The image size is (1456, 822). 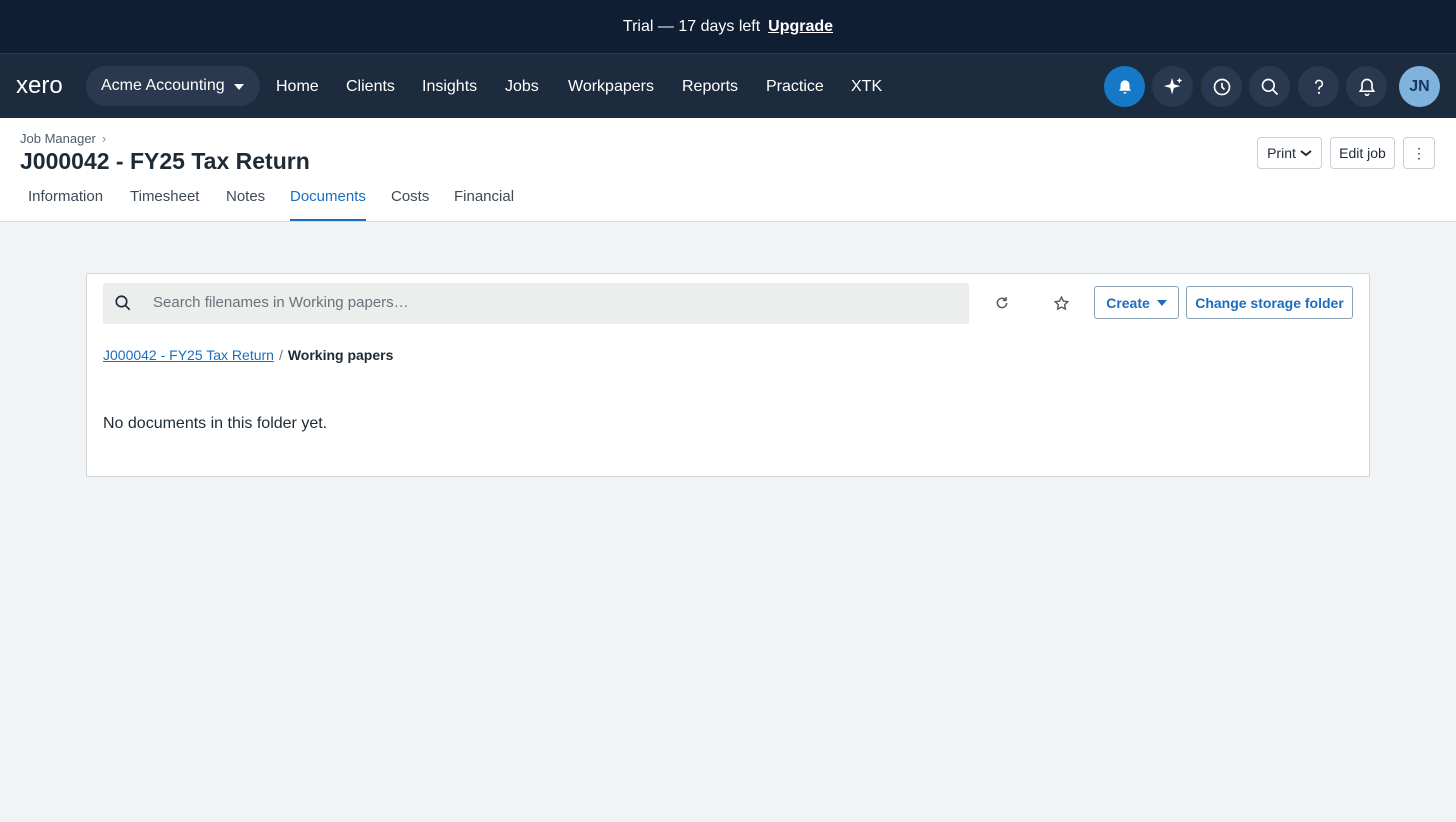 I want to click on org-switcher: Acme Accounting, so click(x=173, y=86).